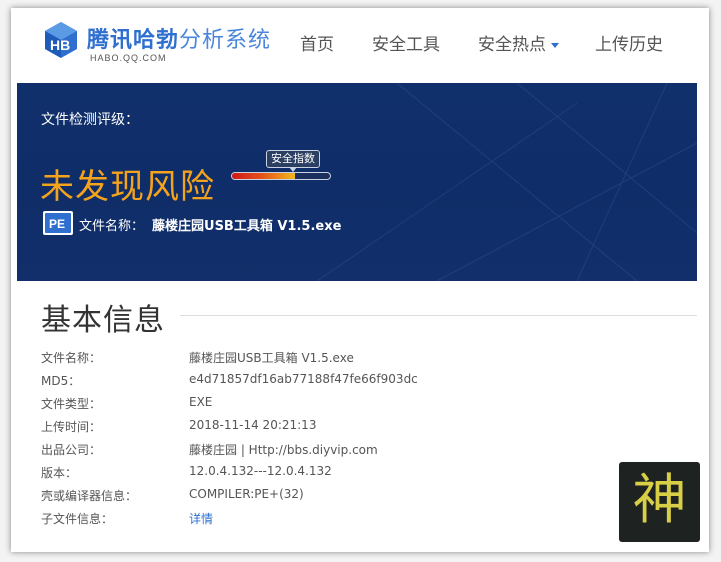 The width and height of the screenshot is (721, 562). What do you see at coordinates (89, 496) in the screenshot?
I see `info-label: 壳或编译器信息：` at bounding box center [89, 496].